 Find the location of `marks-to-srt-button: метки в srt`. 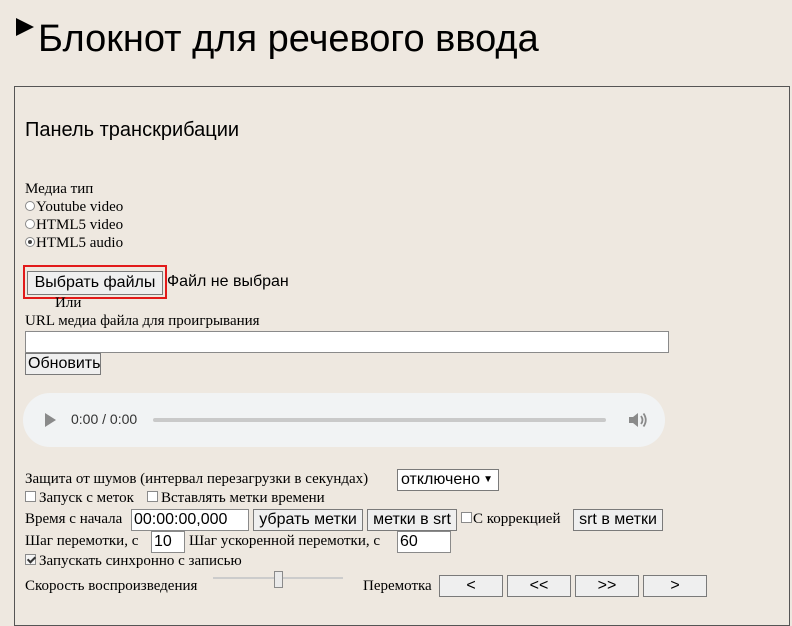

marks-to-srt-button: метки в srt is located at coordinates (412, 520).